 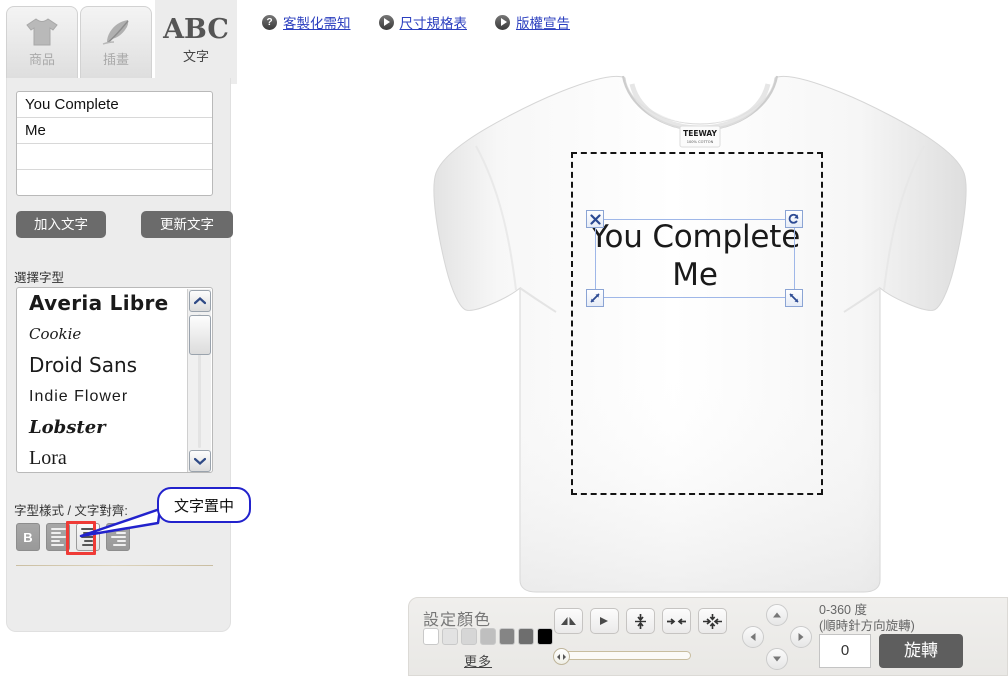 I want to click on design-text-input: You Complete Me, so click(x=114, y=143).